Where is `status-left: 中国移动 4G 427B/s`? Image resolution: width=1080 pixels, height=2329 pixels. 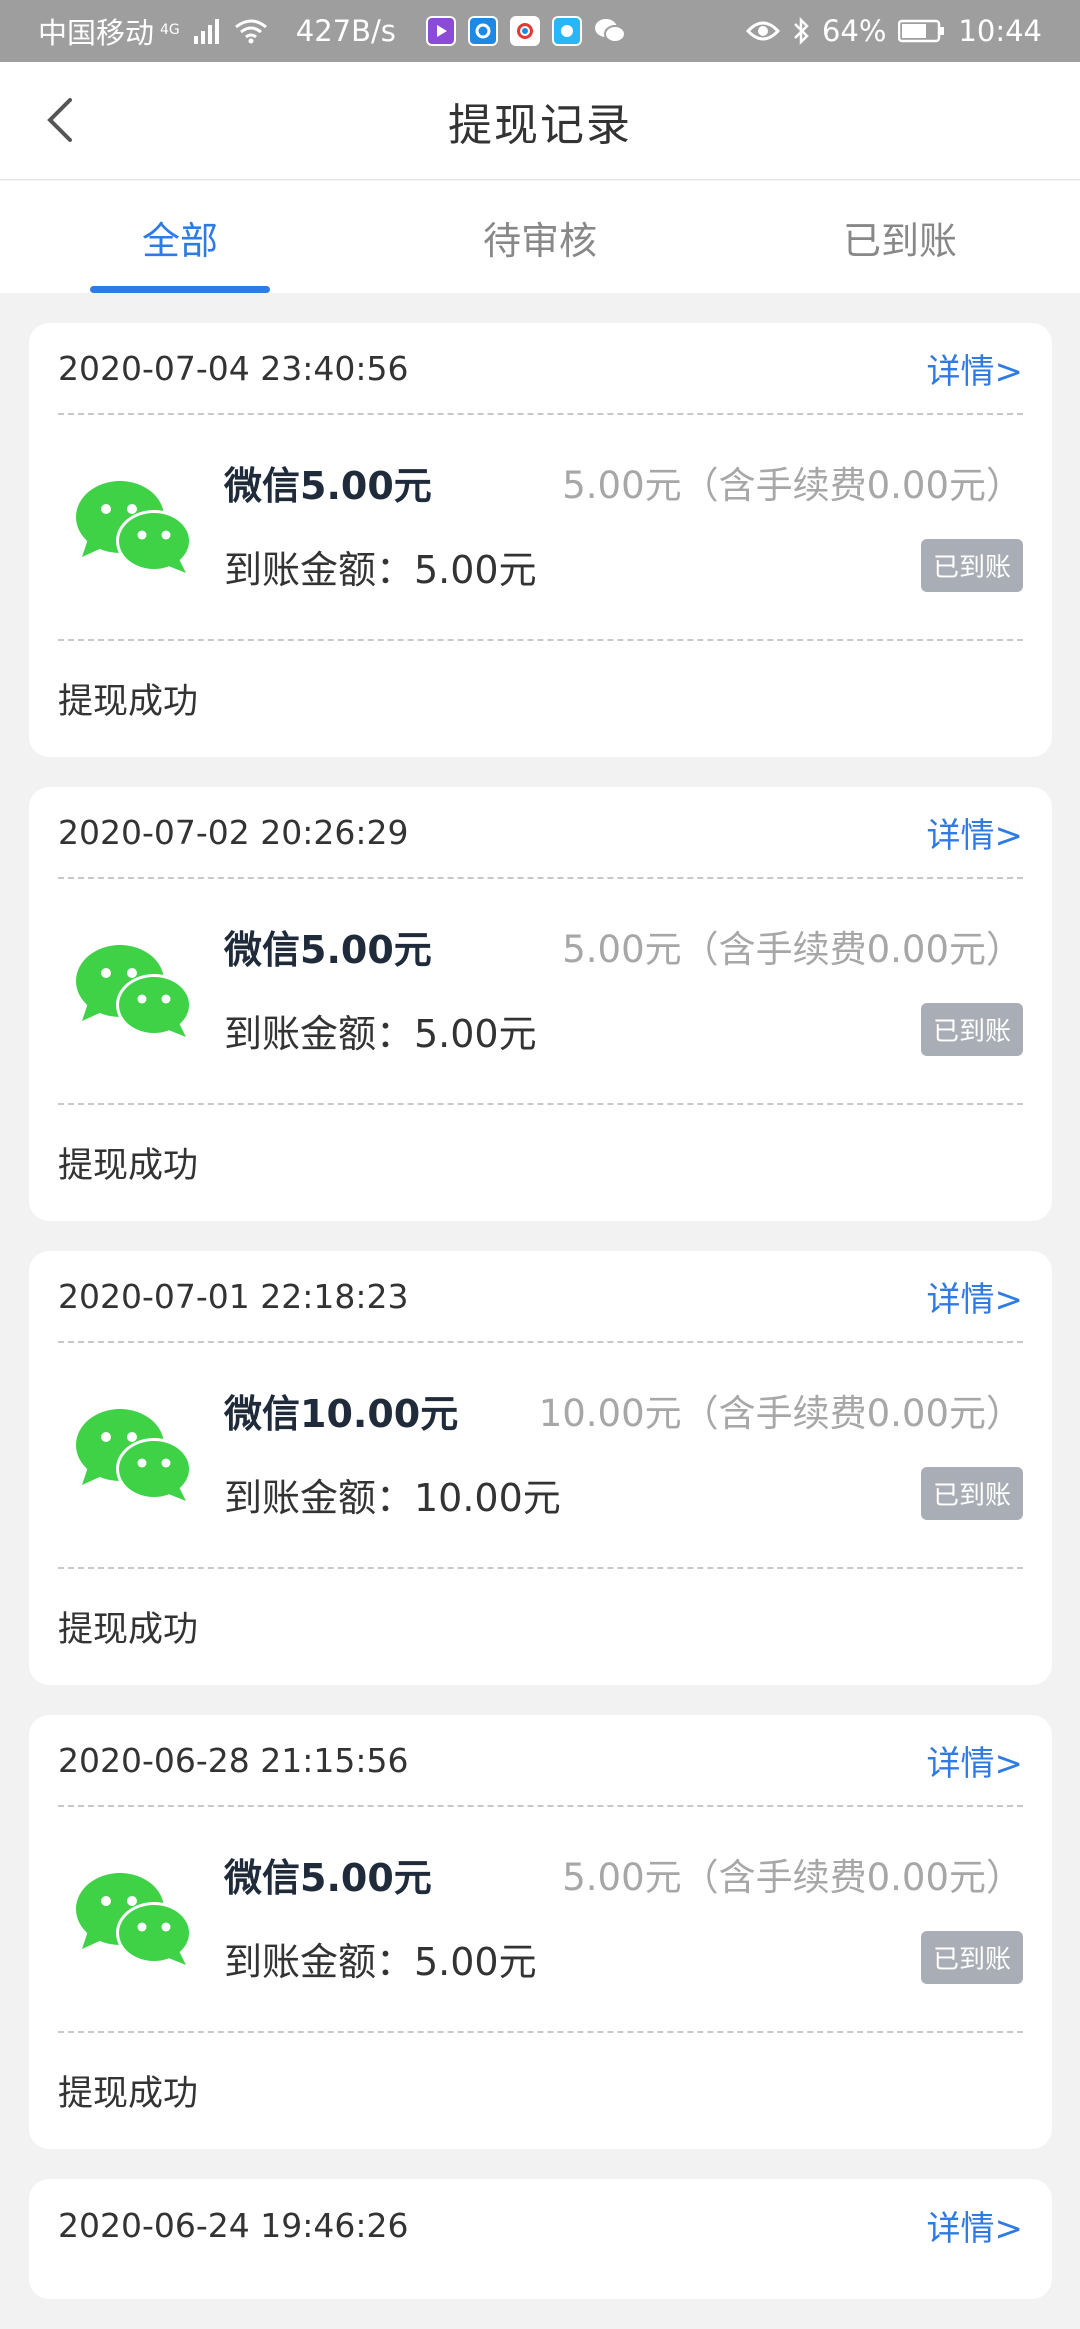 status-left: 中国移动 4G 427B/s is located at coordinates (332, 31).